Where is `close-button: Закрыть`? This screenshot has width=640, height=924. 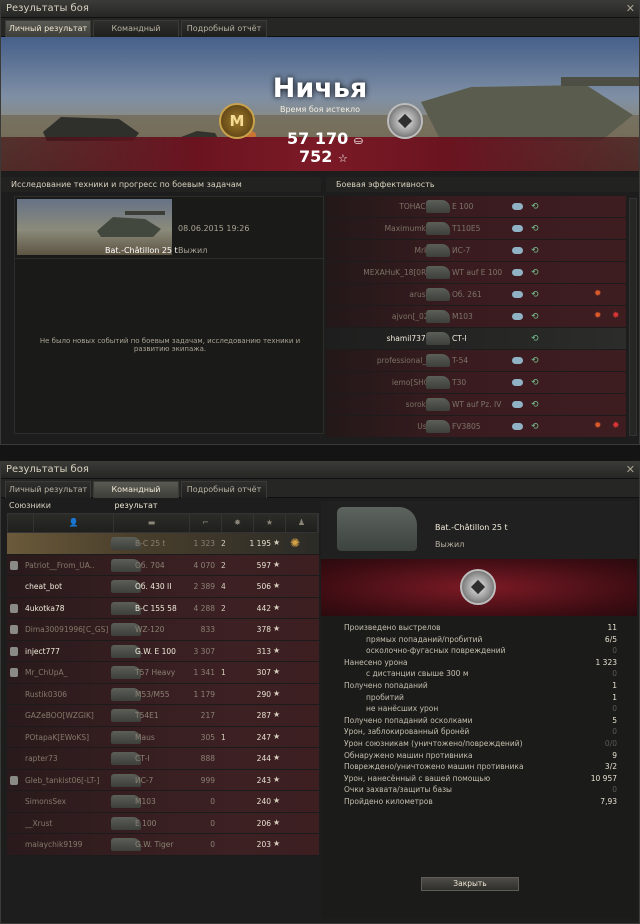
close-button: Закрыть is located at coordinates (470, 884).